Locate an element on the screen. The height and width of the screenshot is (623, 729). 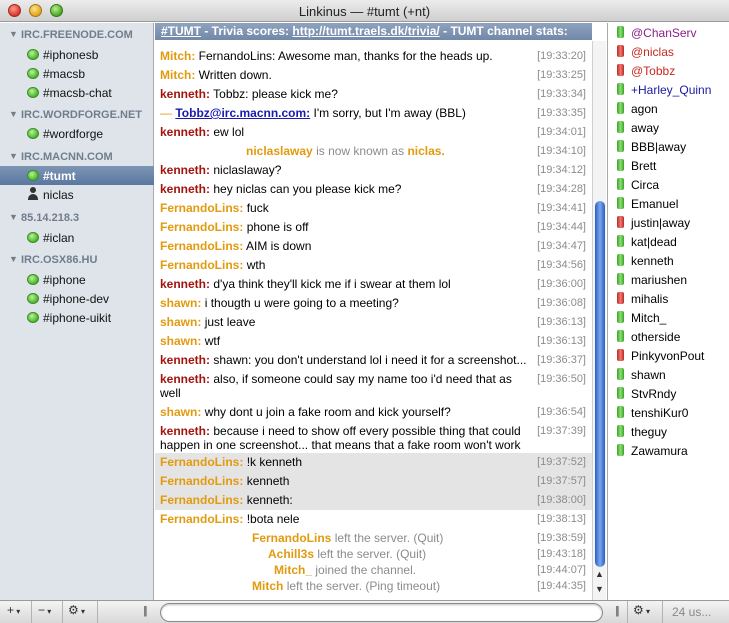
server-header: ▼ IRC.WORDFORGE.NET is located at coordinates (77, 116).